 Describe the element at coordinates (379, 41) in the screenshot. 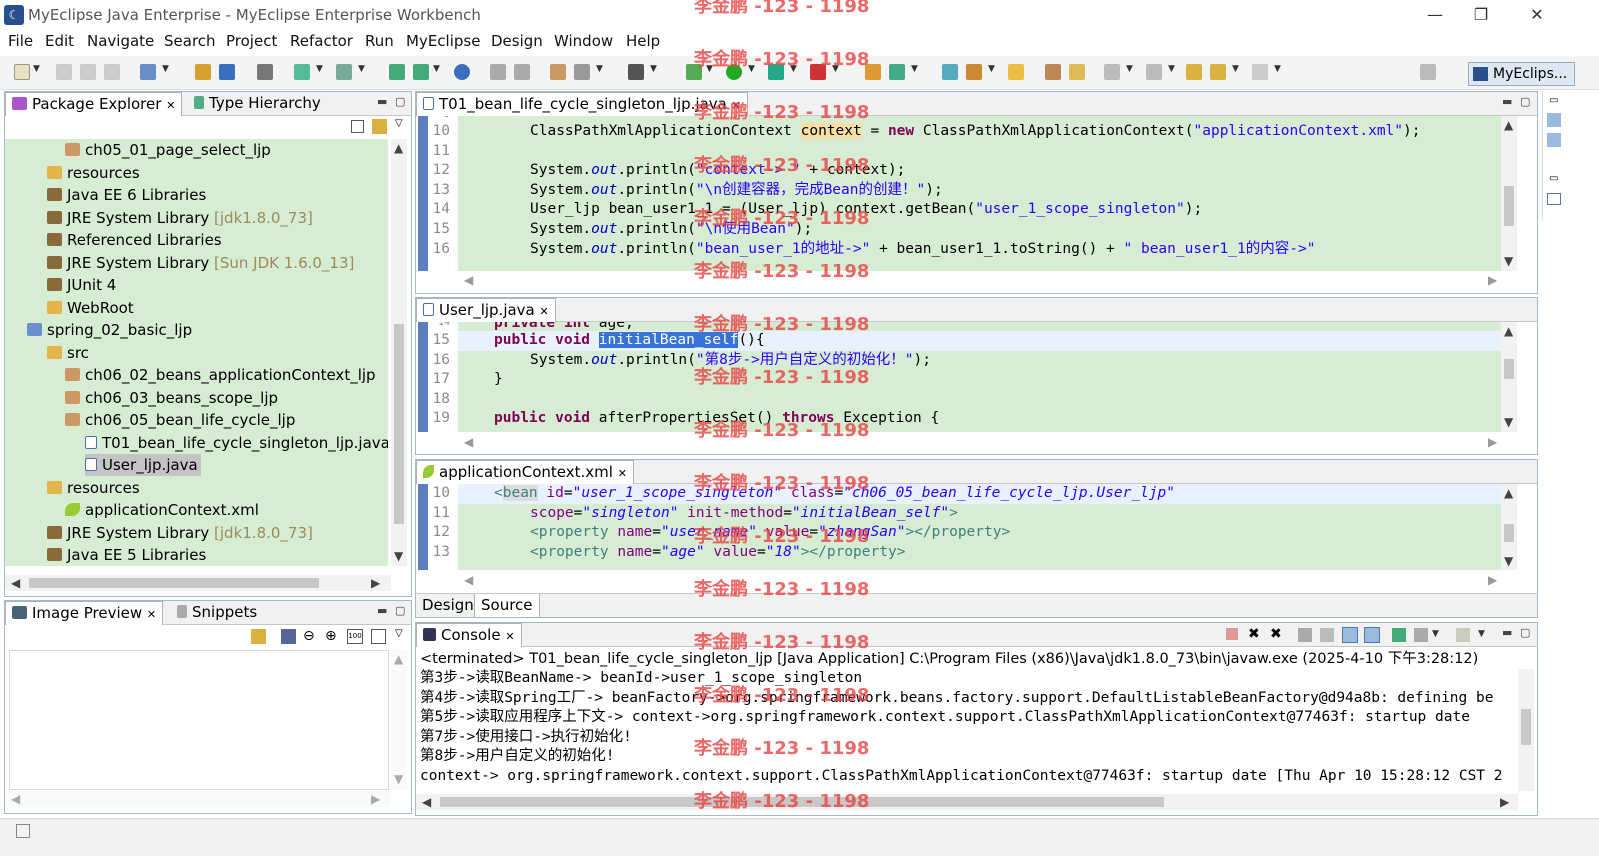

I see `menu-run: Run` at that location.